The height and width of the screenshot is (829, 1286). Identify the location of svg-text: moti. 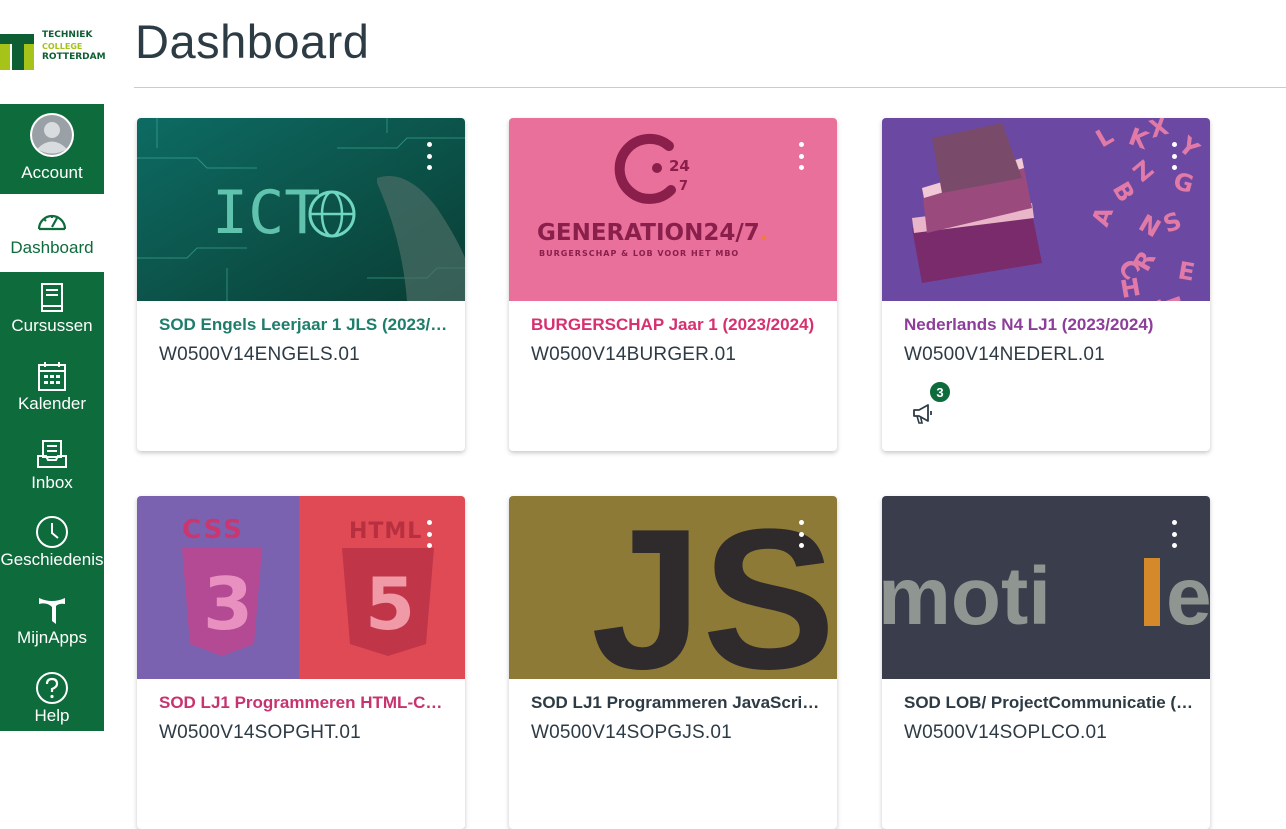
(966, 596).